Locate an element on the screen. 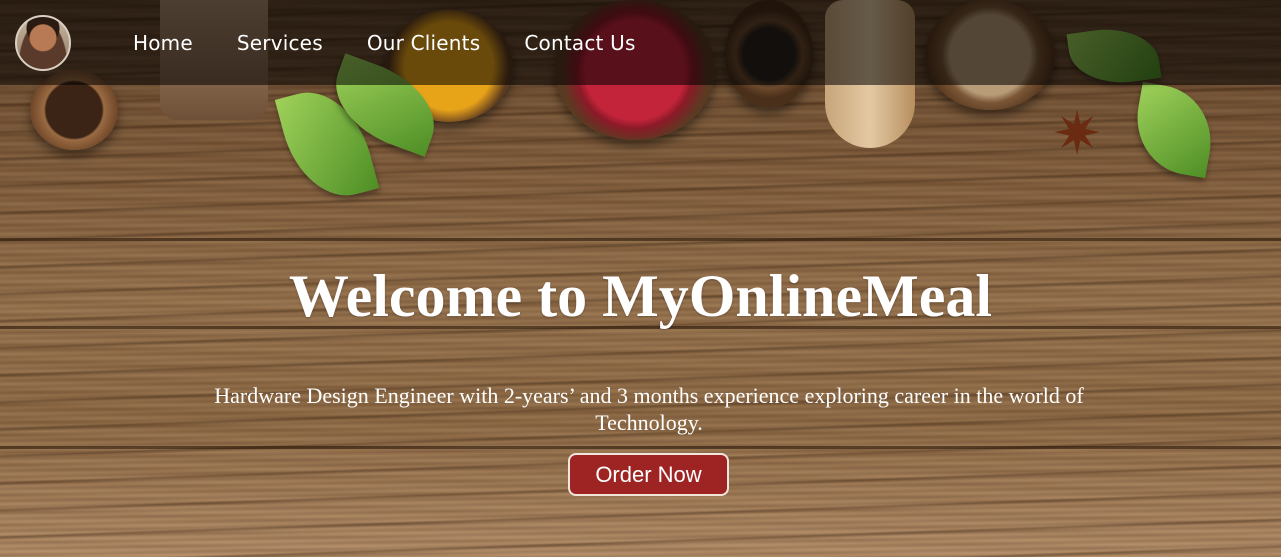 Image resolution: width=1281 pixels, height=557 pixels. nav-link-our-clients: Our Clients is located at coordinates (424, 43).